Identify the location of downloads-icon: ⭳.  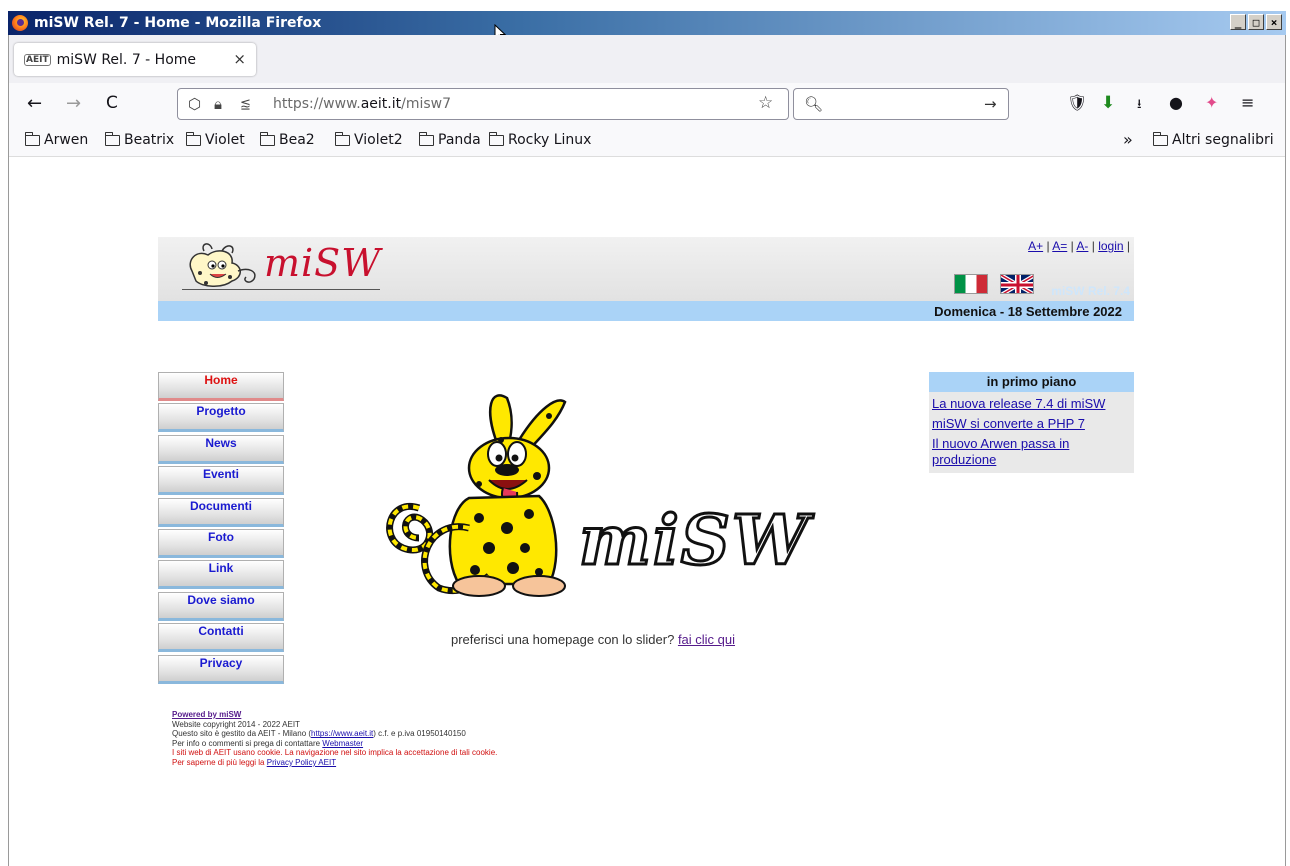
(1139, 106).